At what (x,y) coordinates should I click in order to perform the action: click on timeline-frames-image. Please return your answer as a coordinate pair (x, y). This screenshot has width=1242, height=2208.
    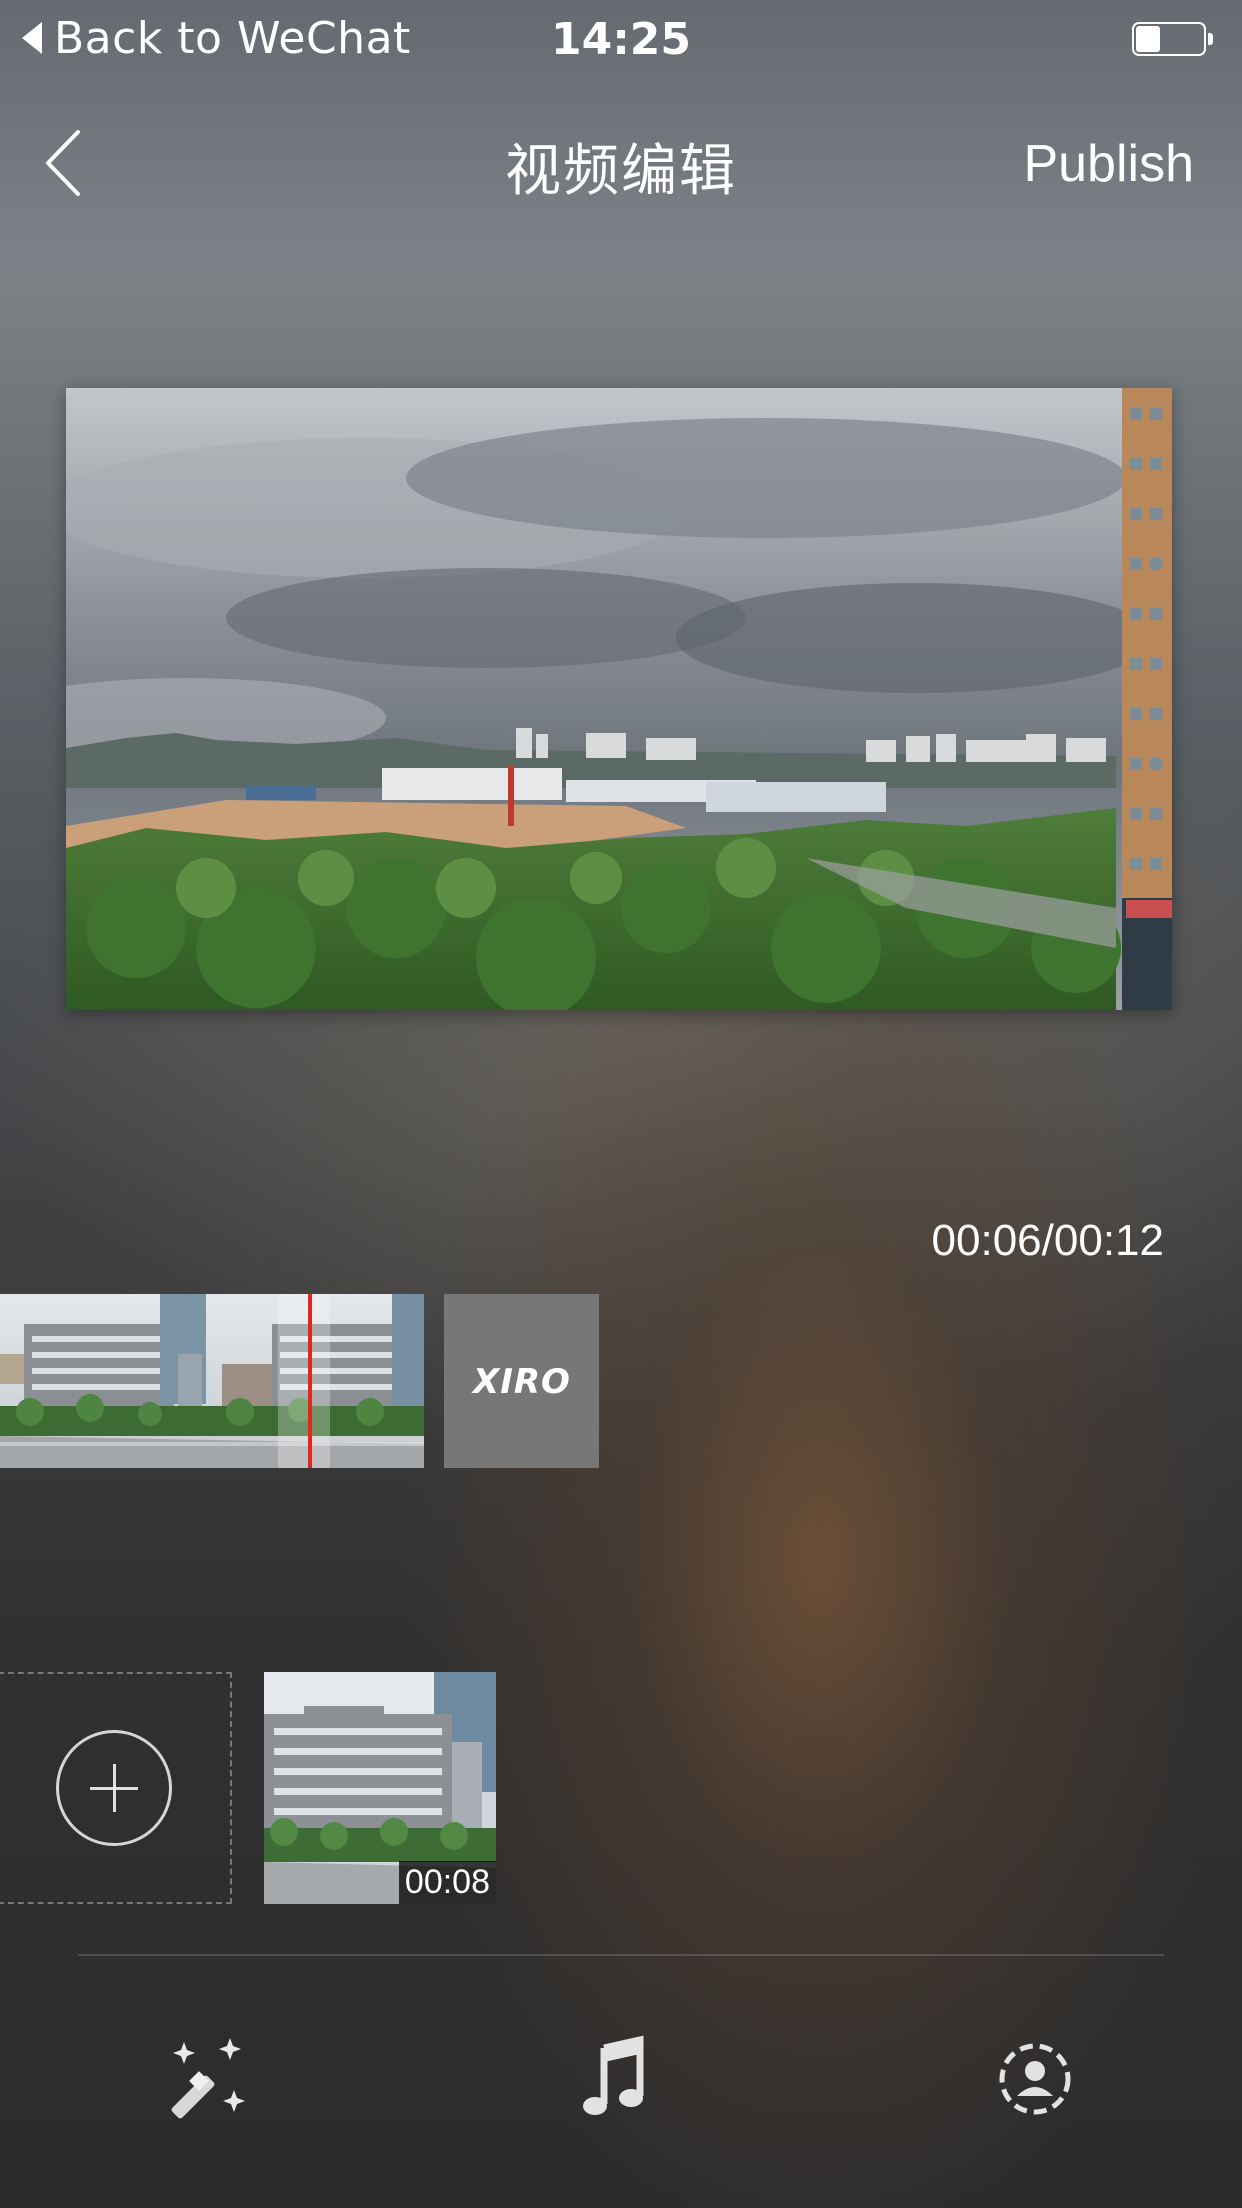
    Looking at the image, I should click on (212, 1381).